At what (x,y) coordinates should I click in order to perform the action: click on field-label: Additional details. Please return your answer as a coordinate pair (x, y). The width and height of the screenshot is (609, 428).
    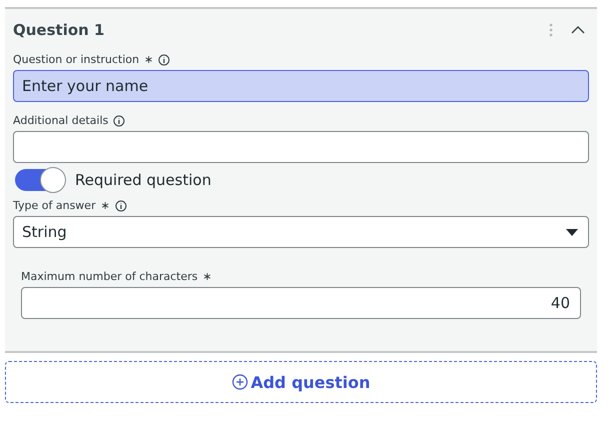
    Looking at the image, I should click on (60, 120).